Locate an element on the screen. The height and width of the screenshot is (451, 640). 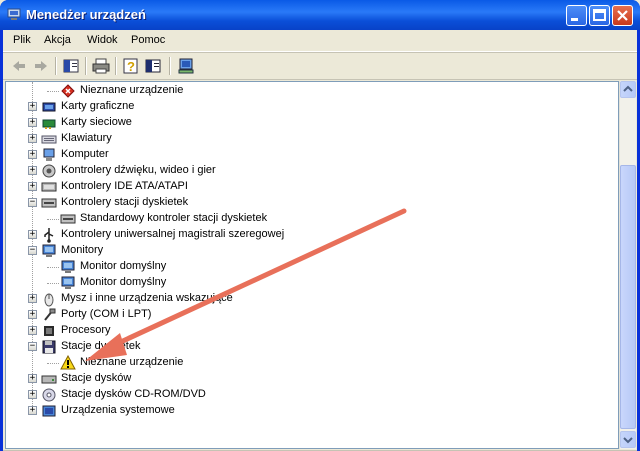
menu-akcja: Akcja is located at coordinates (57, 40).